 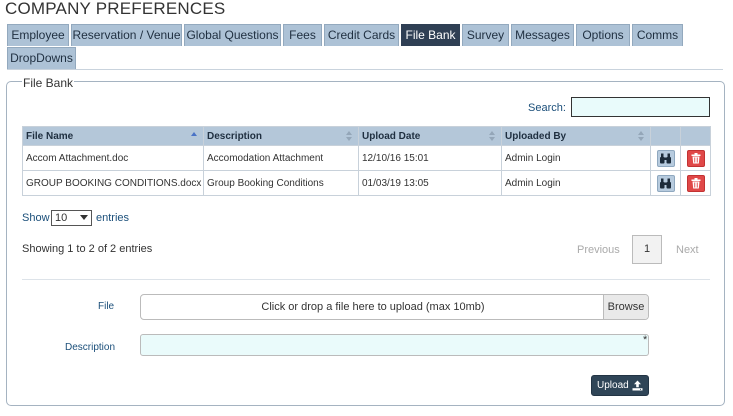 What do you see at coordinates (113, 136) in the screenshot?
I see `column-header-file-name: File Name` at bounding box center [113, 136].